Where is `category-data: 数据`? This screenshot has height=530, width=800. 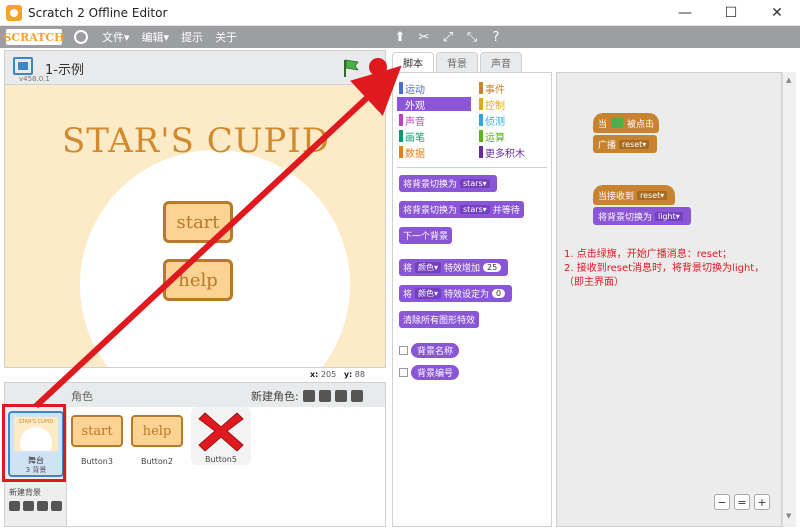 category-data: 数据 is located at coordinates (434, 152).